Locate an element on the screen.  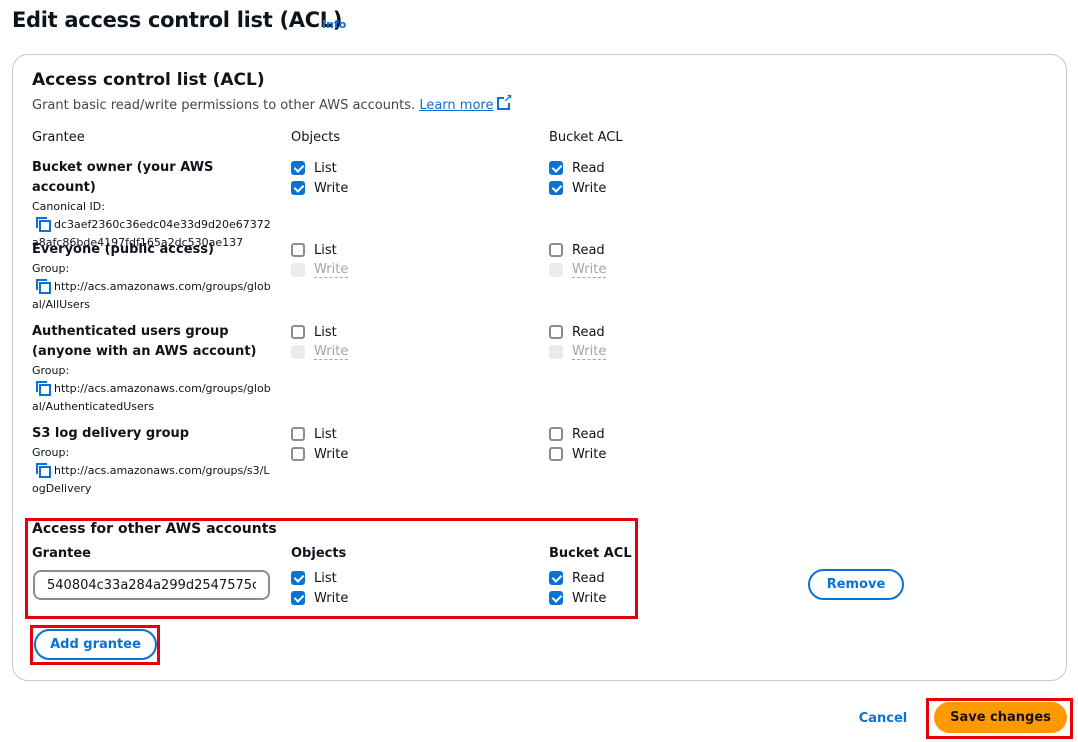
other-objects-header: Objects is located at coordinates (319, 553).